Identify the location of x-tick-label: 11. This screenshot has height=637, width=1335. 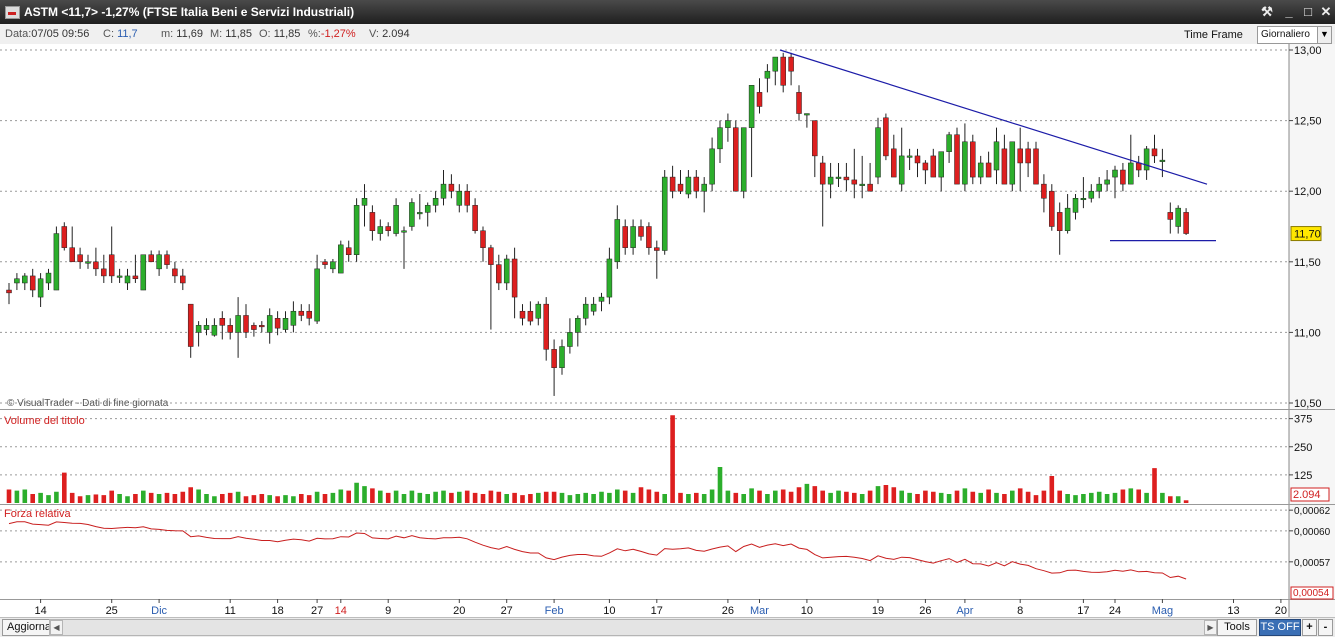
(229, 611).